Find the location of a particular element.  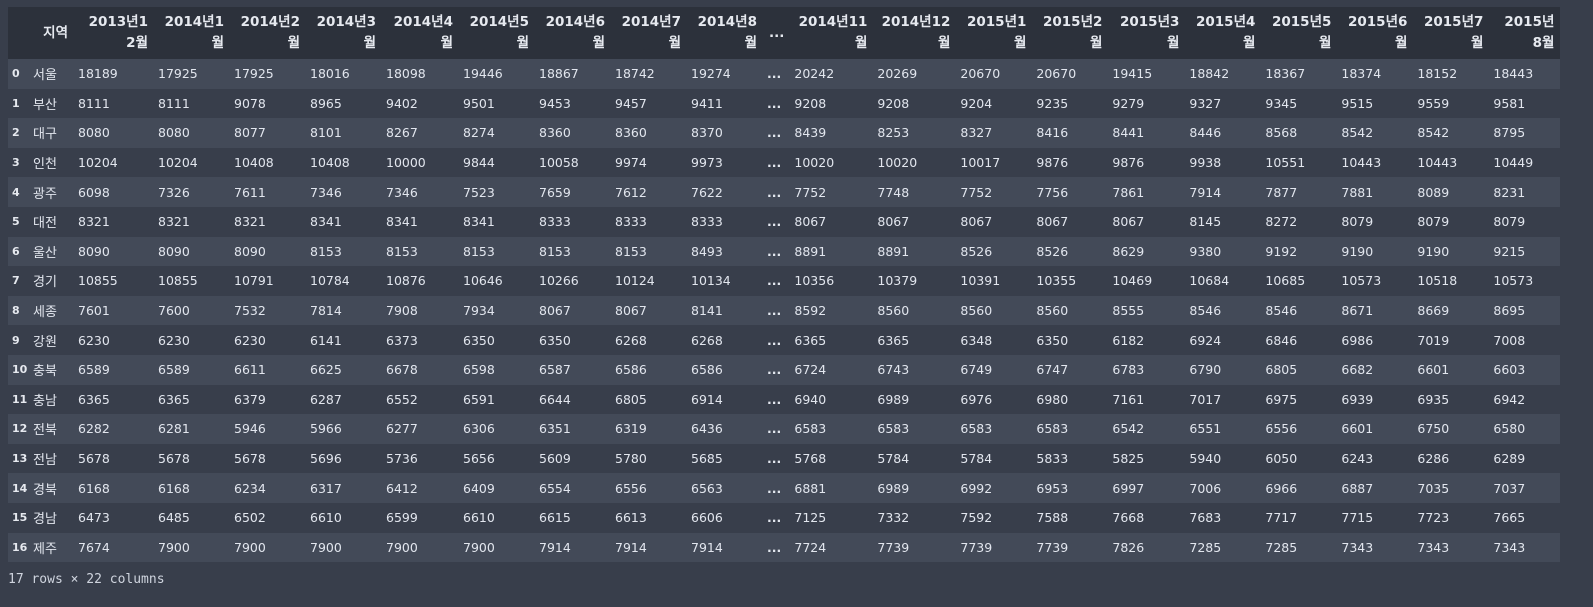

row-index: 7 is located at coordinates (16, 281).